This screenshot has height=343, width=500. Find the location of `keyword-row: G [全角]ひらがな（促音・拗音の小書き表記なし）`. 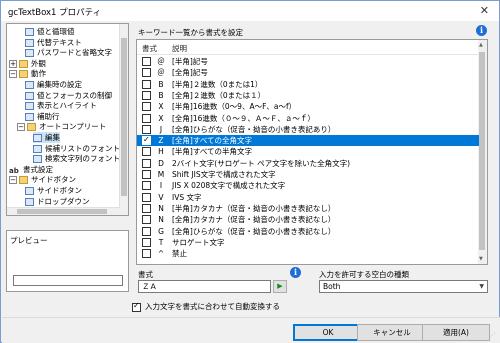

keyword-row: G [全角]ひらがな（促音・拗音の小書き表記なし） is located at coordinates (308, 231).